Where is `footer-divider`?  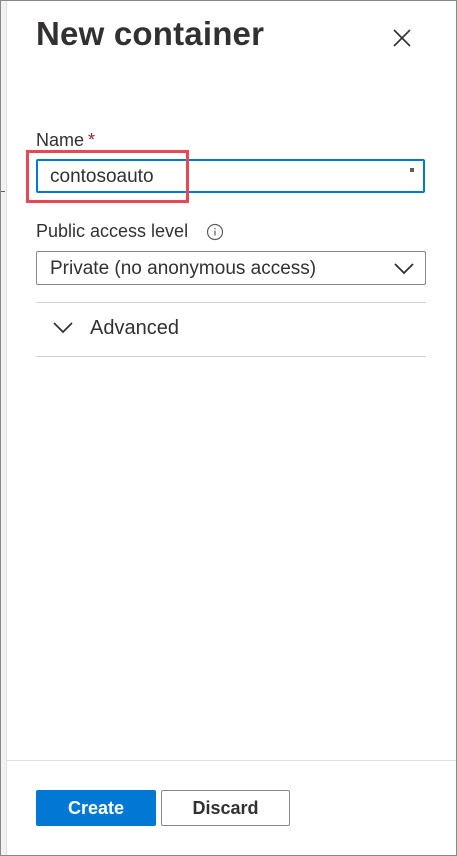
footer-divider is located at coordinates (231, 760).